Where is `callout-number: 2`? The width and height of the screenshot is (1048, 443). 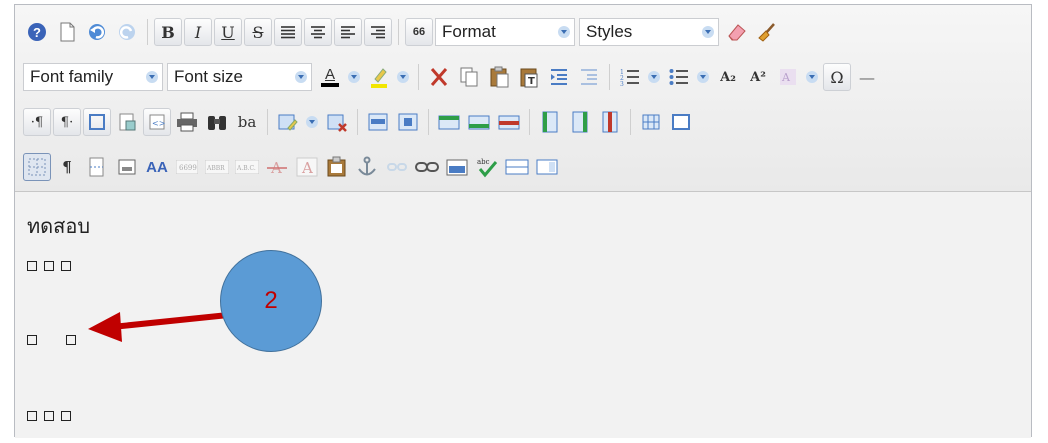
callout-number: 2 is located at coordinates (271, 300).